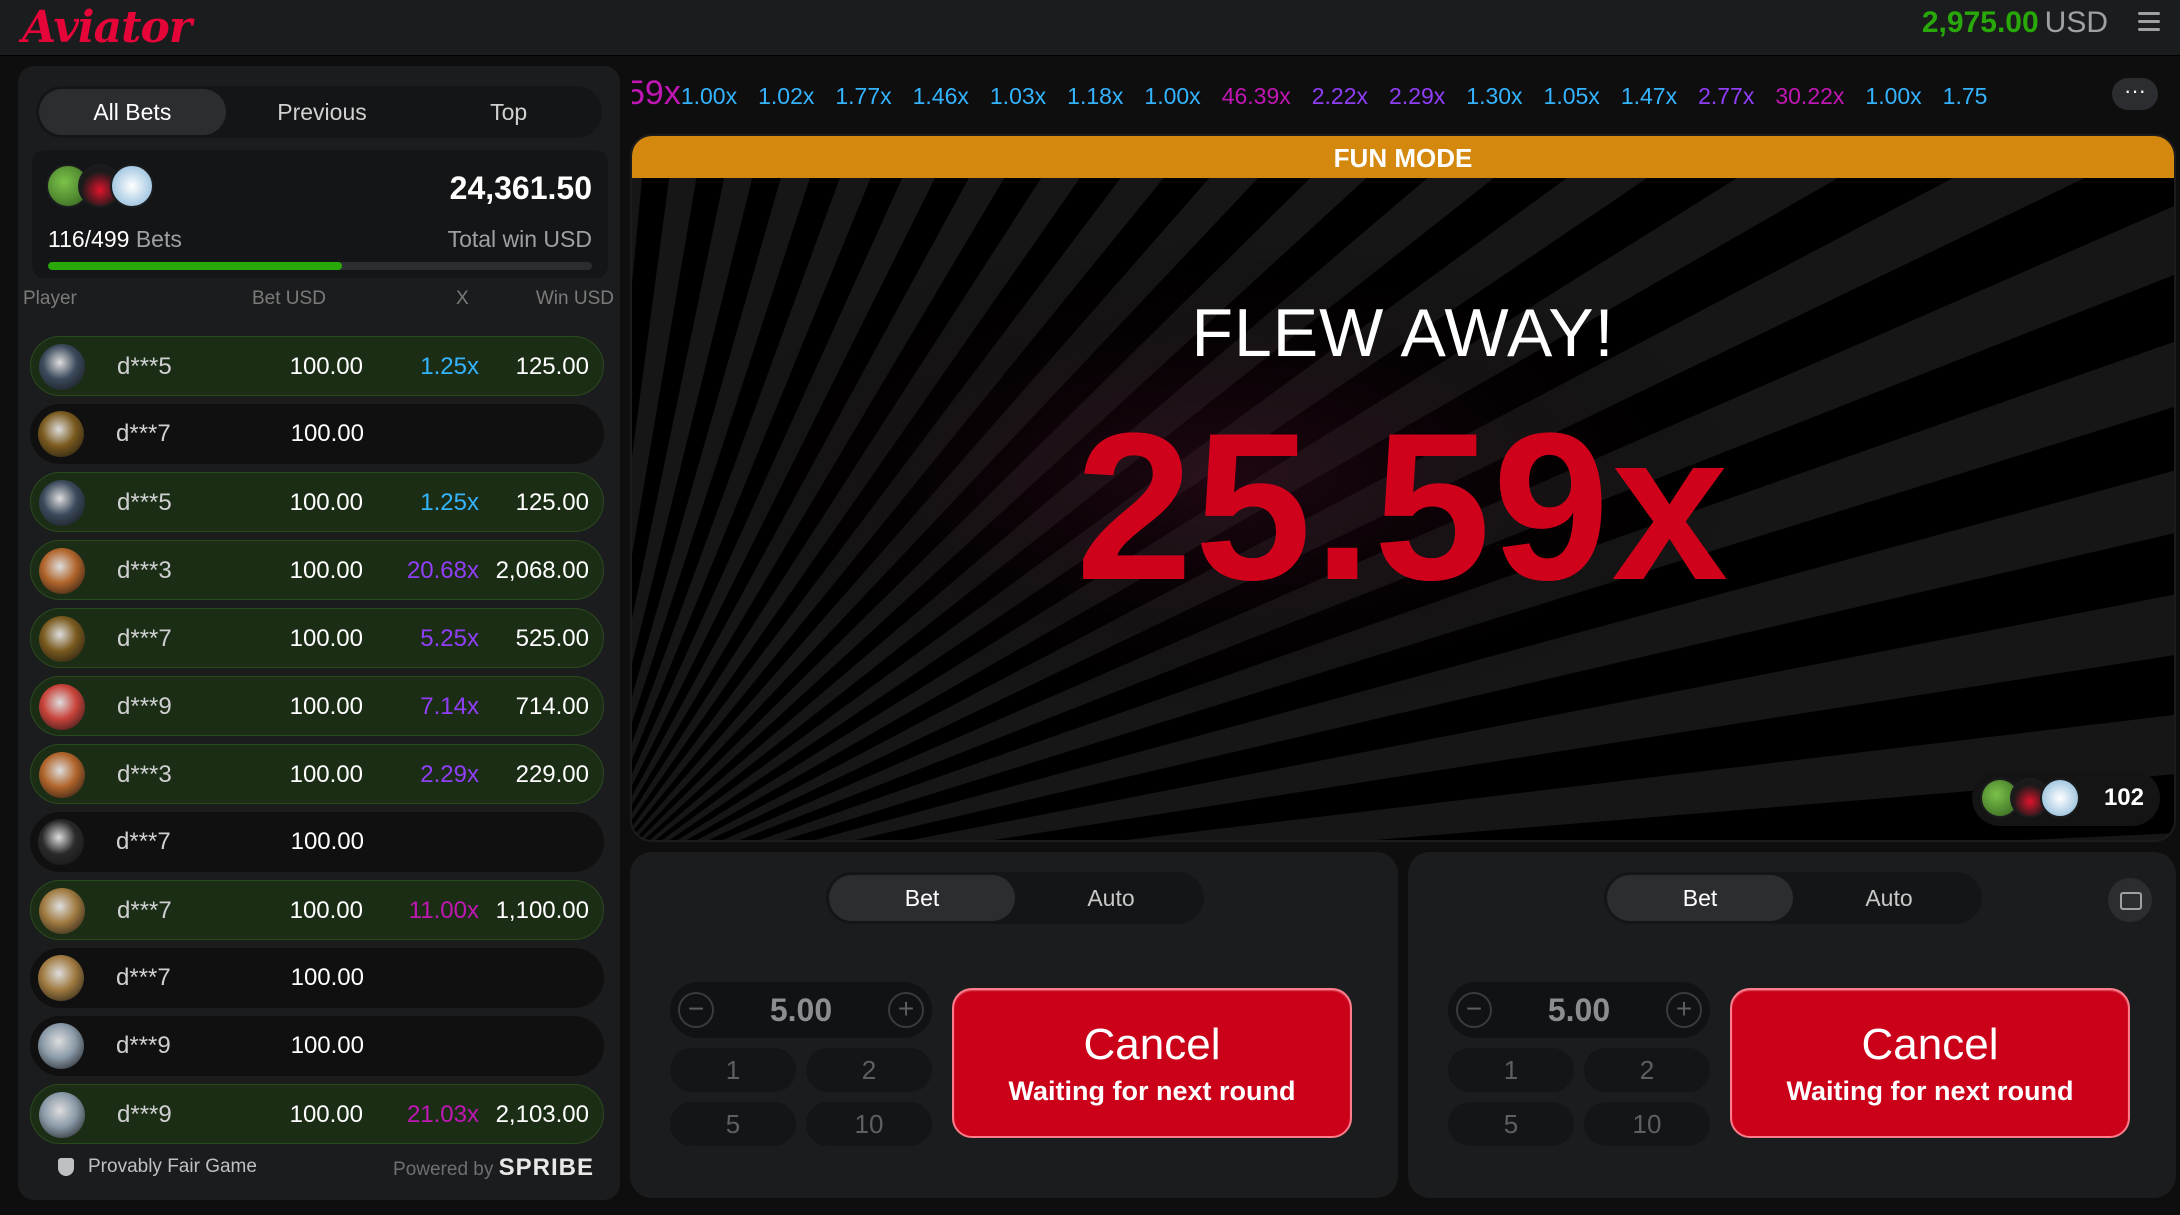 The image size is (2180, 1215). Describe the element at coordinates (552, 638) in the screenshot. I see `win-amount: 525.00` at that location.